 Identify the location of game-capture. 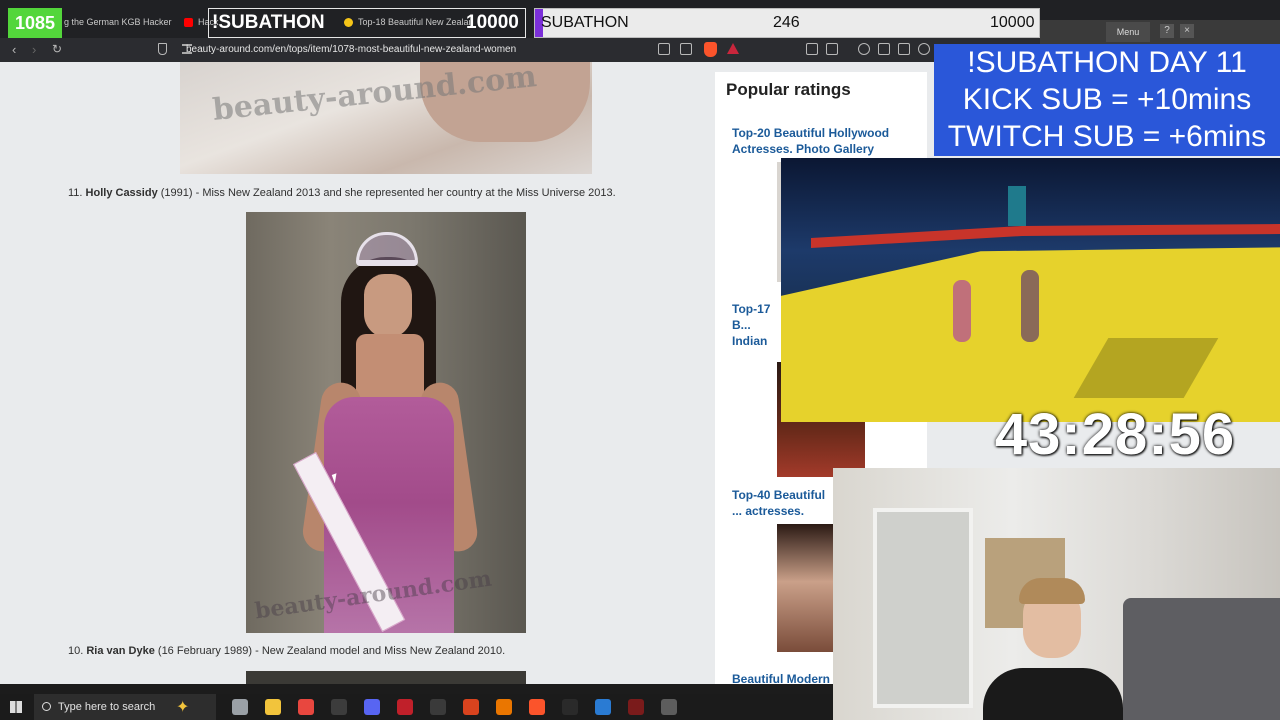
(1030, 290).